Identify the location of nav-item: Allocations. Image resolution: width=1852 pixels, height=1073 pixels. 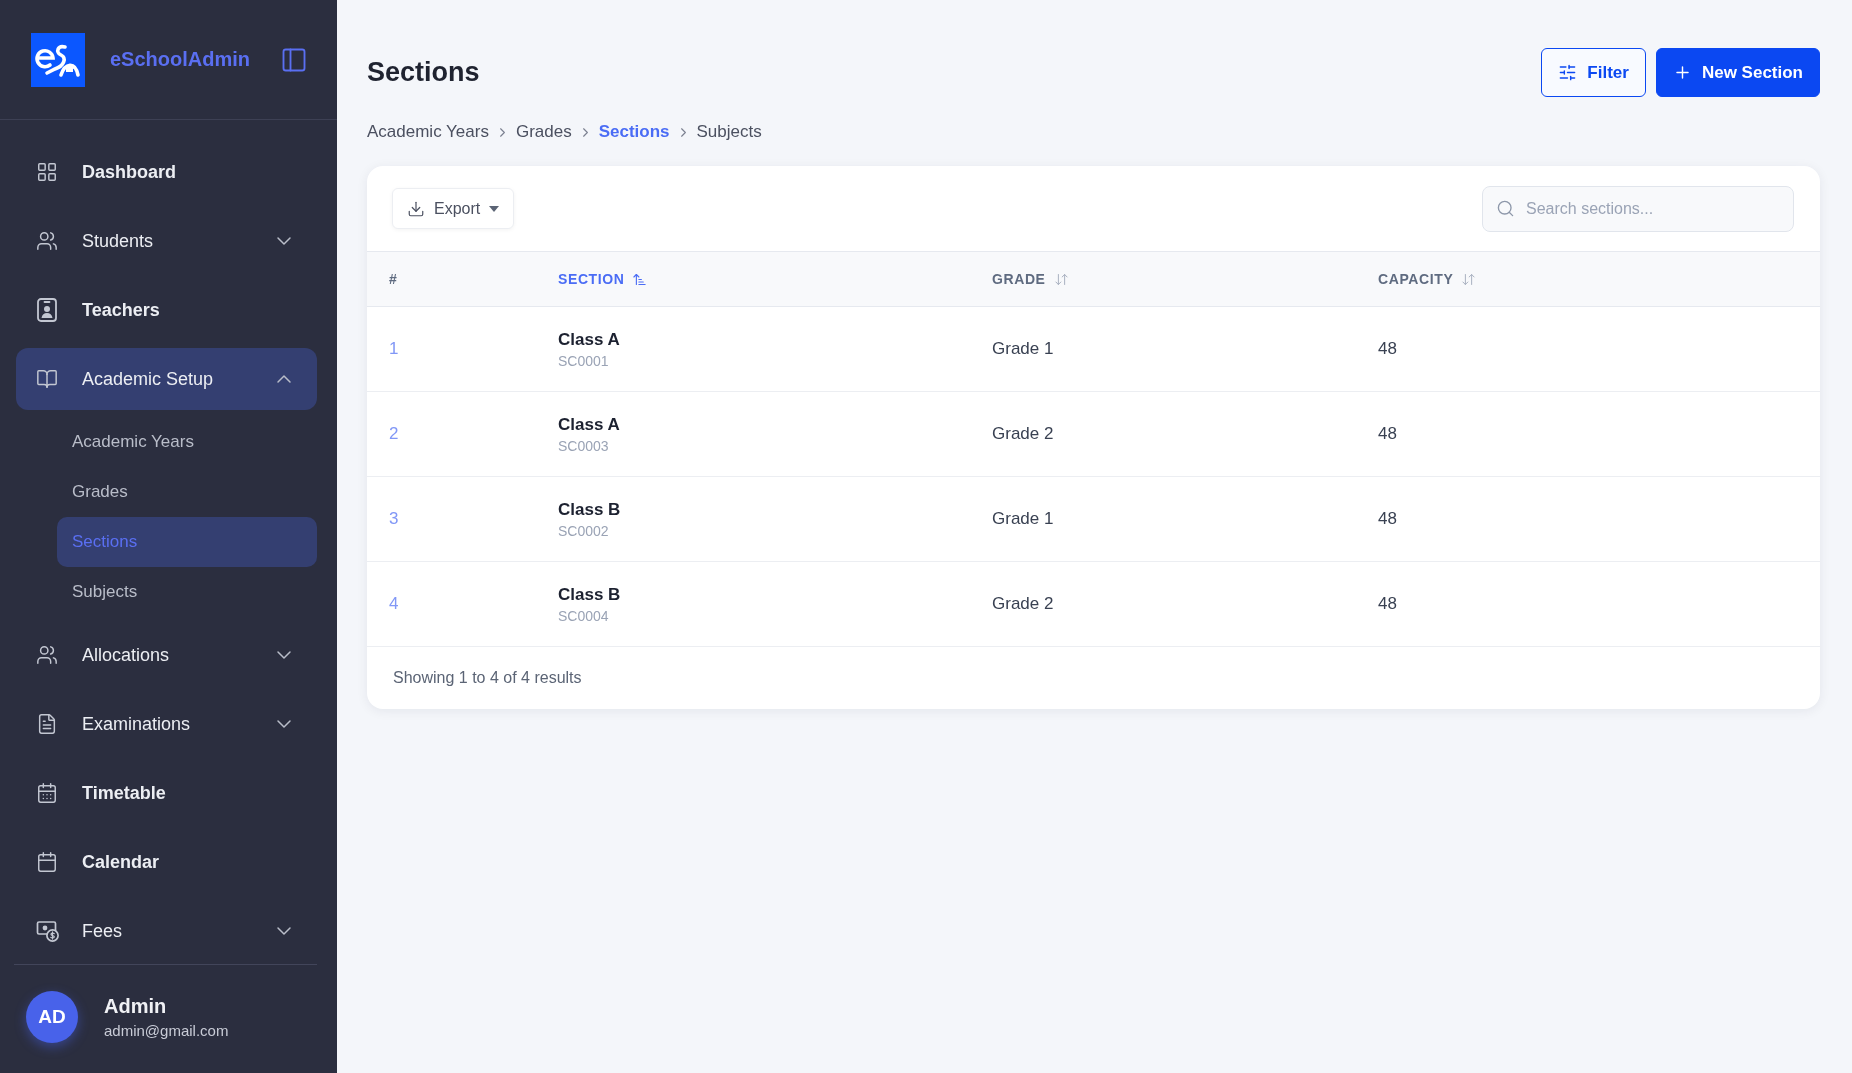
(166, 655).